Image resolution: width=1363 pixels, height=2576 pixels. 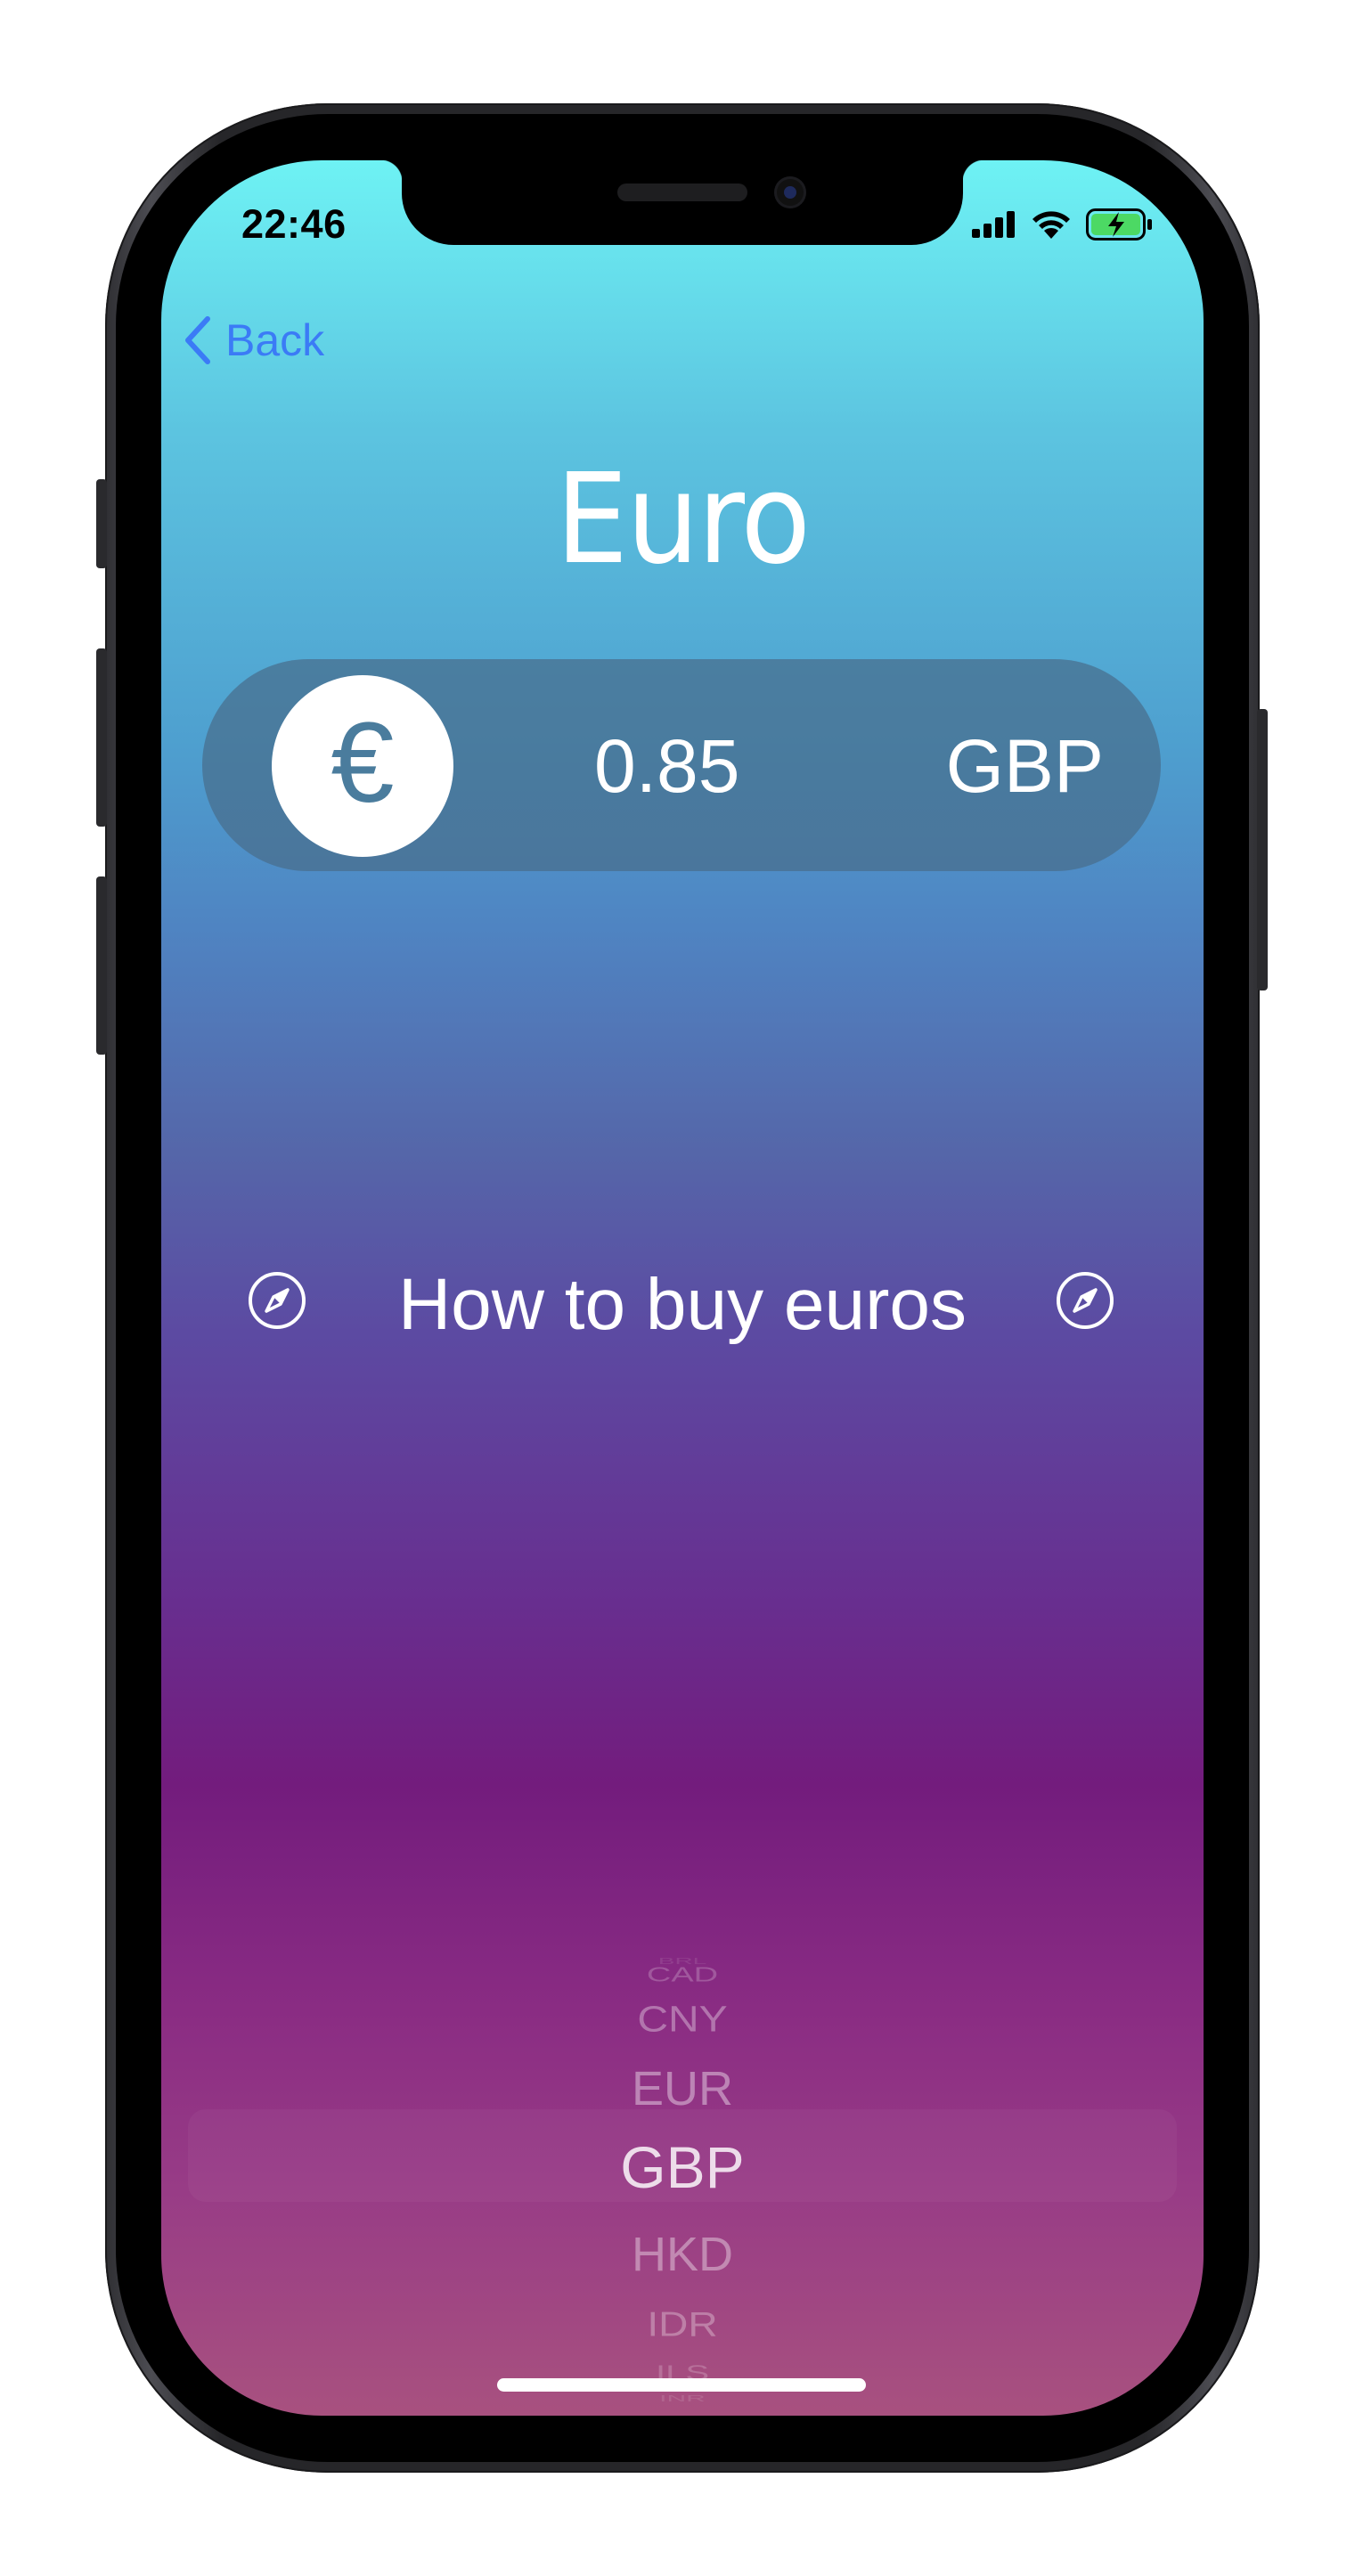 What do you see at coordinates (682, 1975) in the screenshot?
I see `picker-item: CAD` at bounding box center [682, 1975].